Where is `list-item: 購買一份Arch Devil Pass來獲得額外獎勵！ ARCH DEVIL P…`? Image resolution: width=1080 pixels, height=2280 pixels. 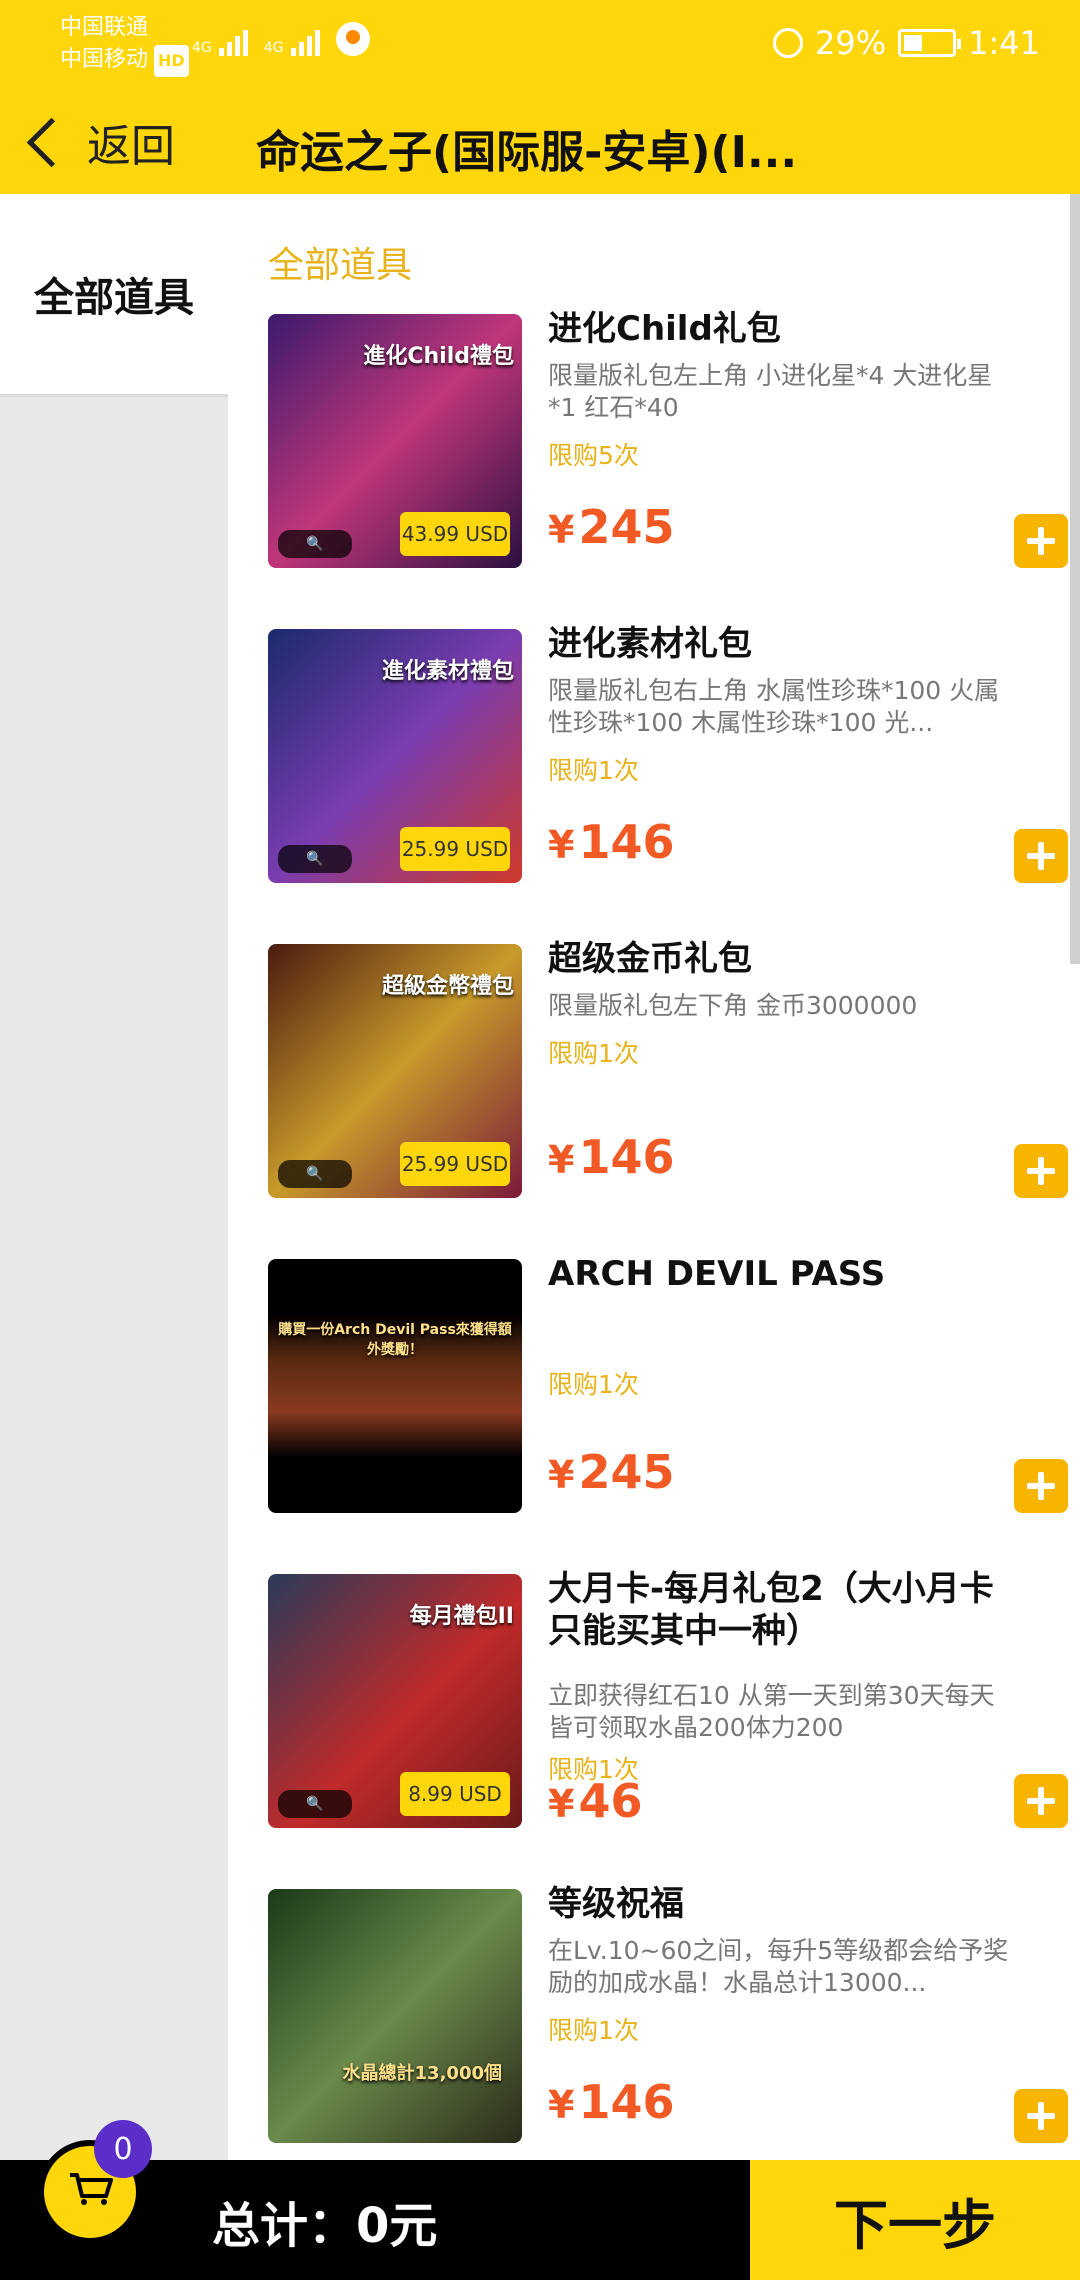 list-item: 購買一份Arch Devil Pass來獲得額外獎勵！ ARCH DEVIL P… is located at coordinates (668, 1406).